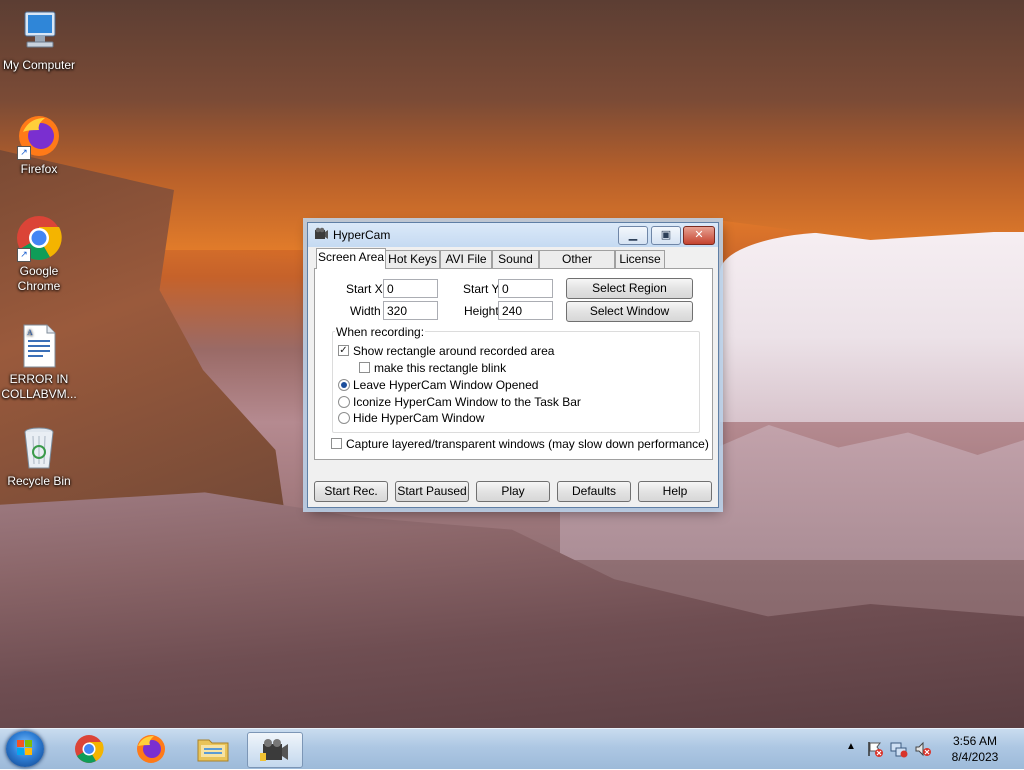 This screenshot has height=770, width=1024. Describe the element at coordinates (899, 749) in the screenshot. I see `network-icon` at that location.